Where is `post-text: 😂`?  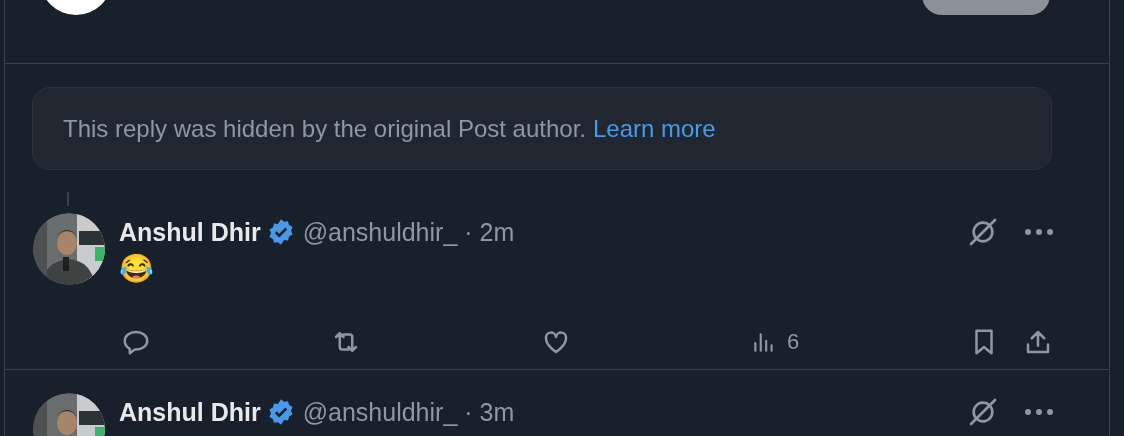
post-text: 😂 is located at coordinates (137, 269).